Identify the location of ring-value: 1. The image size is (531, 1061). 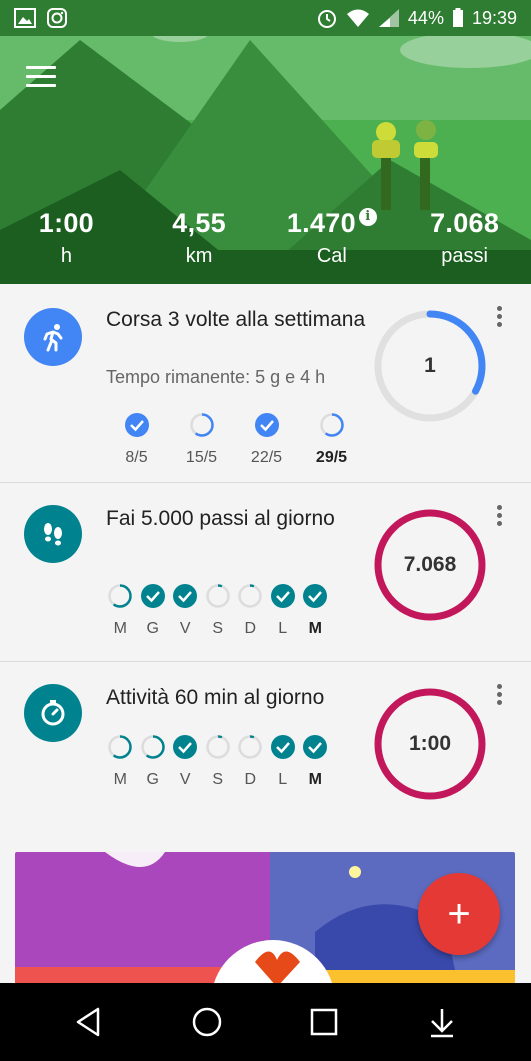
(430, 365).